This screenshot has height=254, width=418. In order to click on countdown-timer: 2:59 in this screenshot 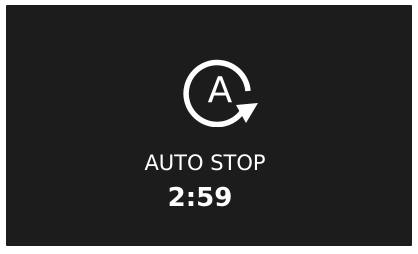, I will do `click(200, 198)`.